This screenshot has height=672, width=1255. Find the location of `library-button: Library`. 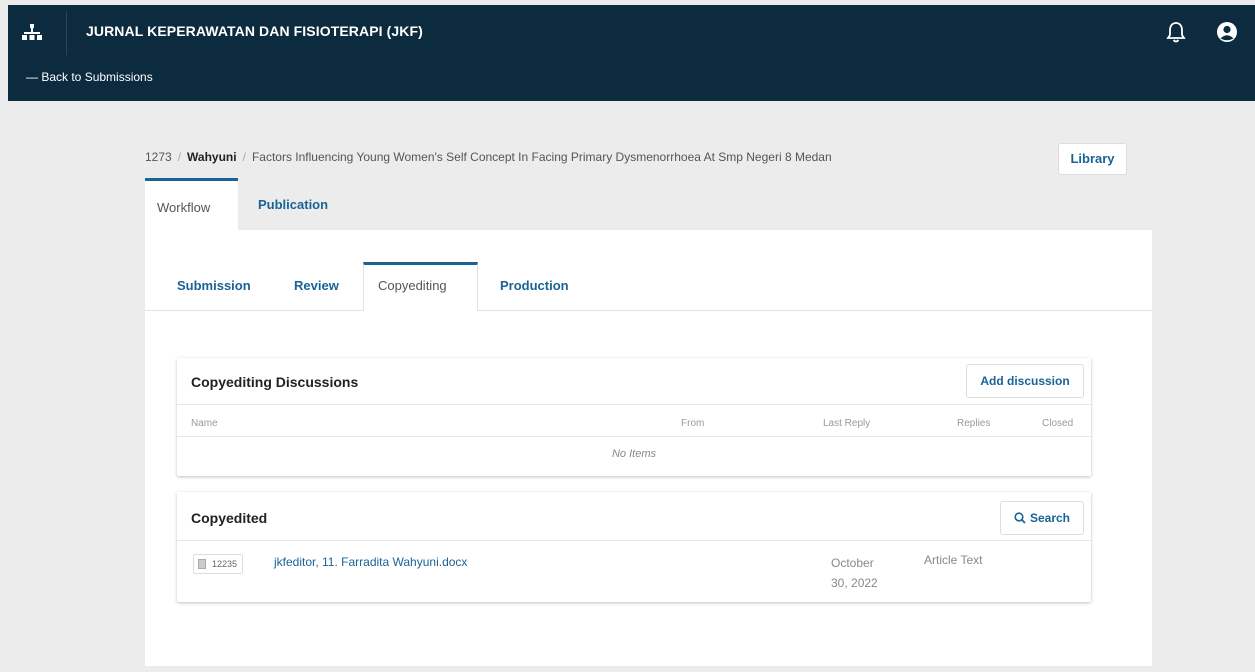

library-button: Library is located at coordinates (1092, 159).